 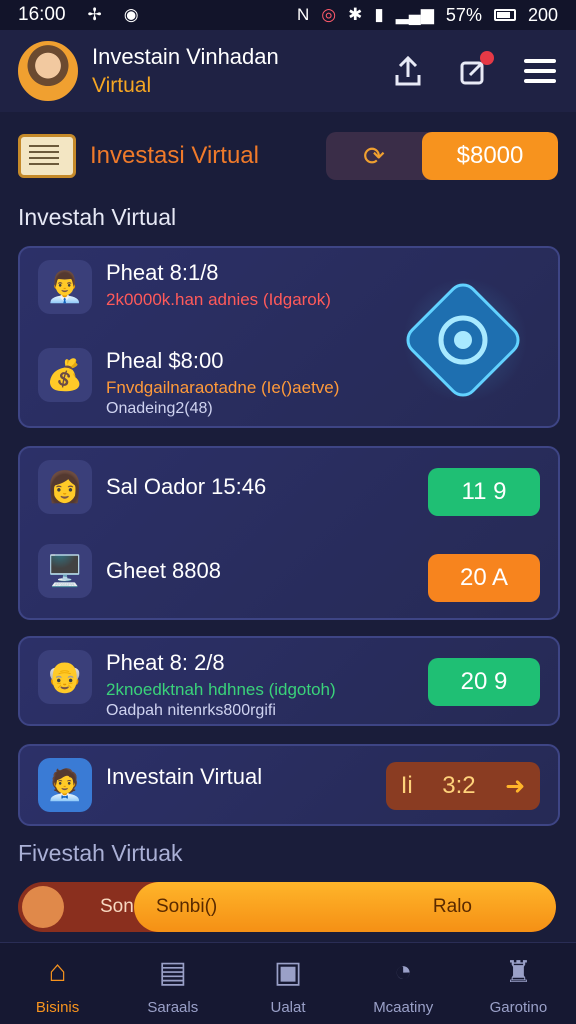 I want to click on section-title: Investah Virtual, so click(x=97, y=217).